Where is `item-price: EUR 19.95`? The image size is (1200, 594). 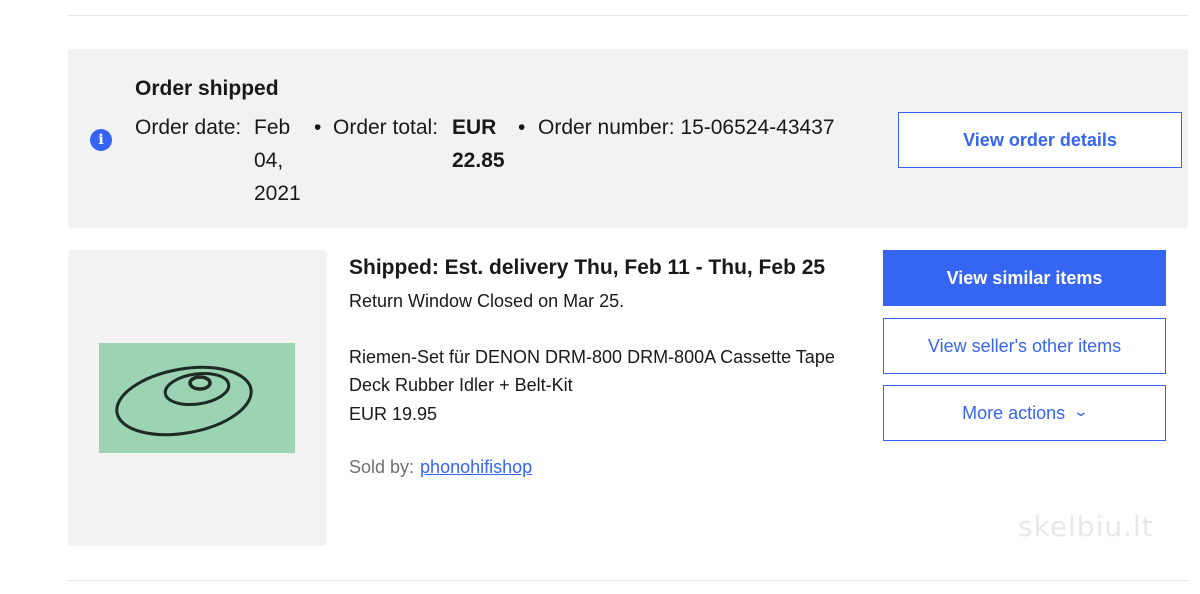
item-price: EUR 19.95 is located at coordinates (393, 414).